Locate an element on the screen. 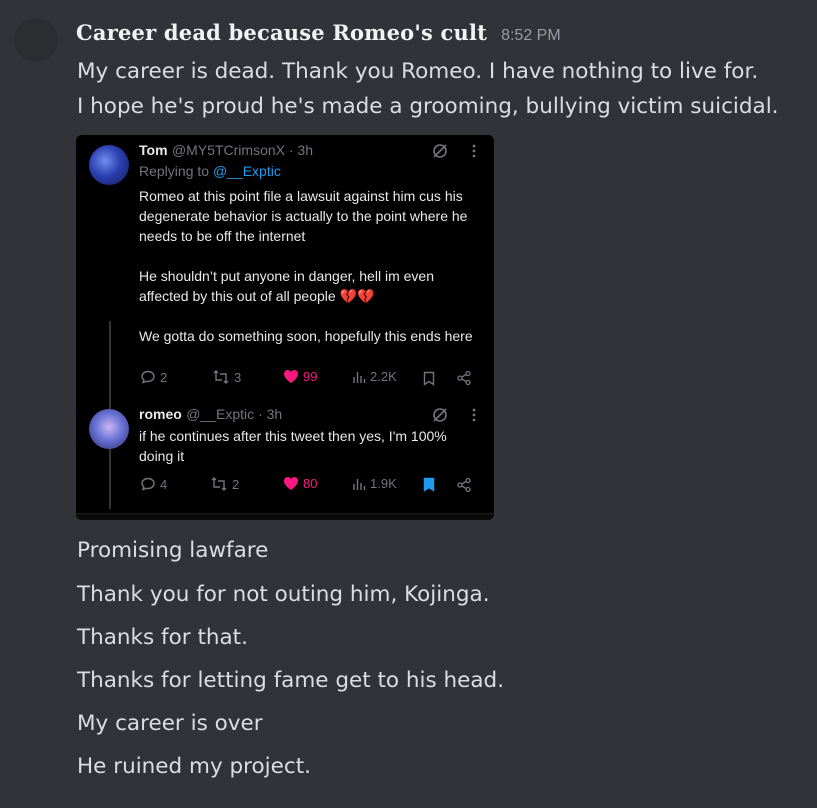 This screenshot has height=808, width=817. message-line: My career is over is located at coordinates (170, 723).